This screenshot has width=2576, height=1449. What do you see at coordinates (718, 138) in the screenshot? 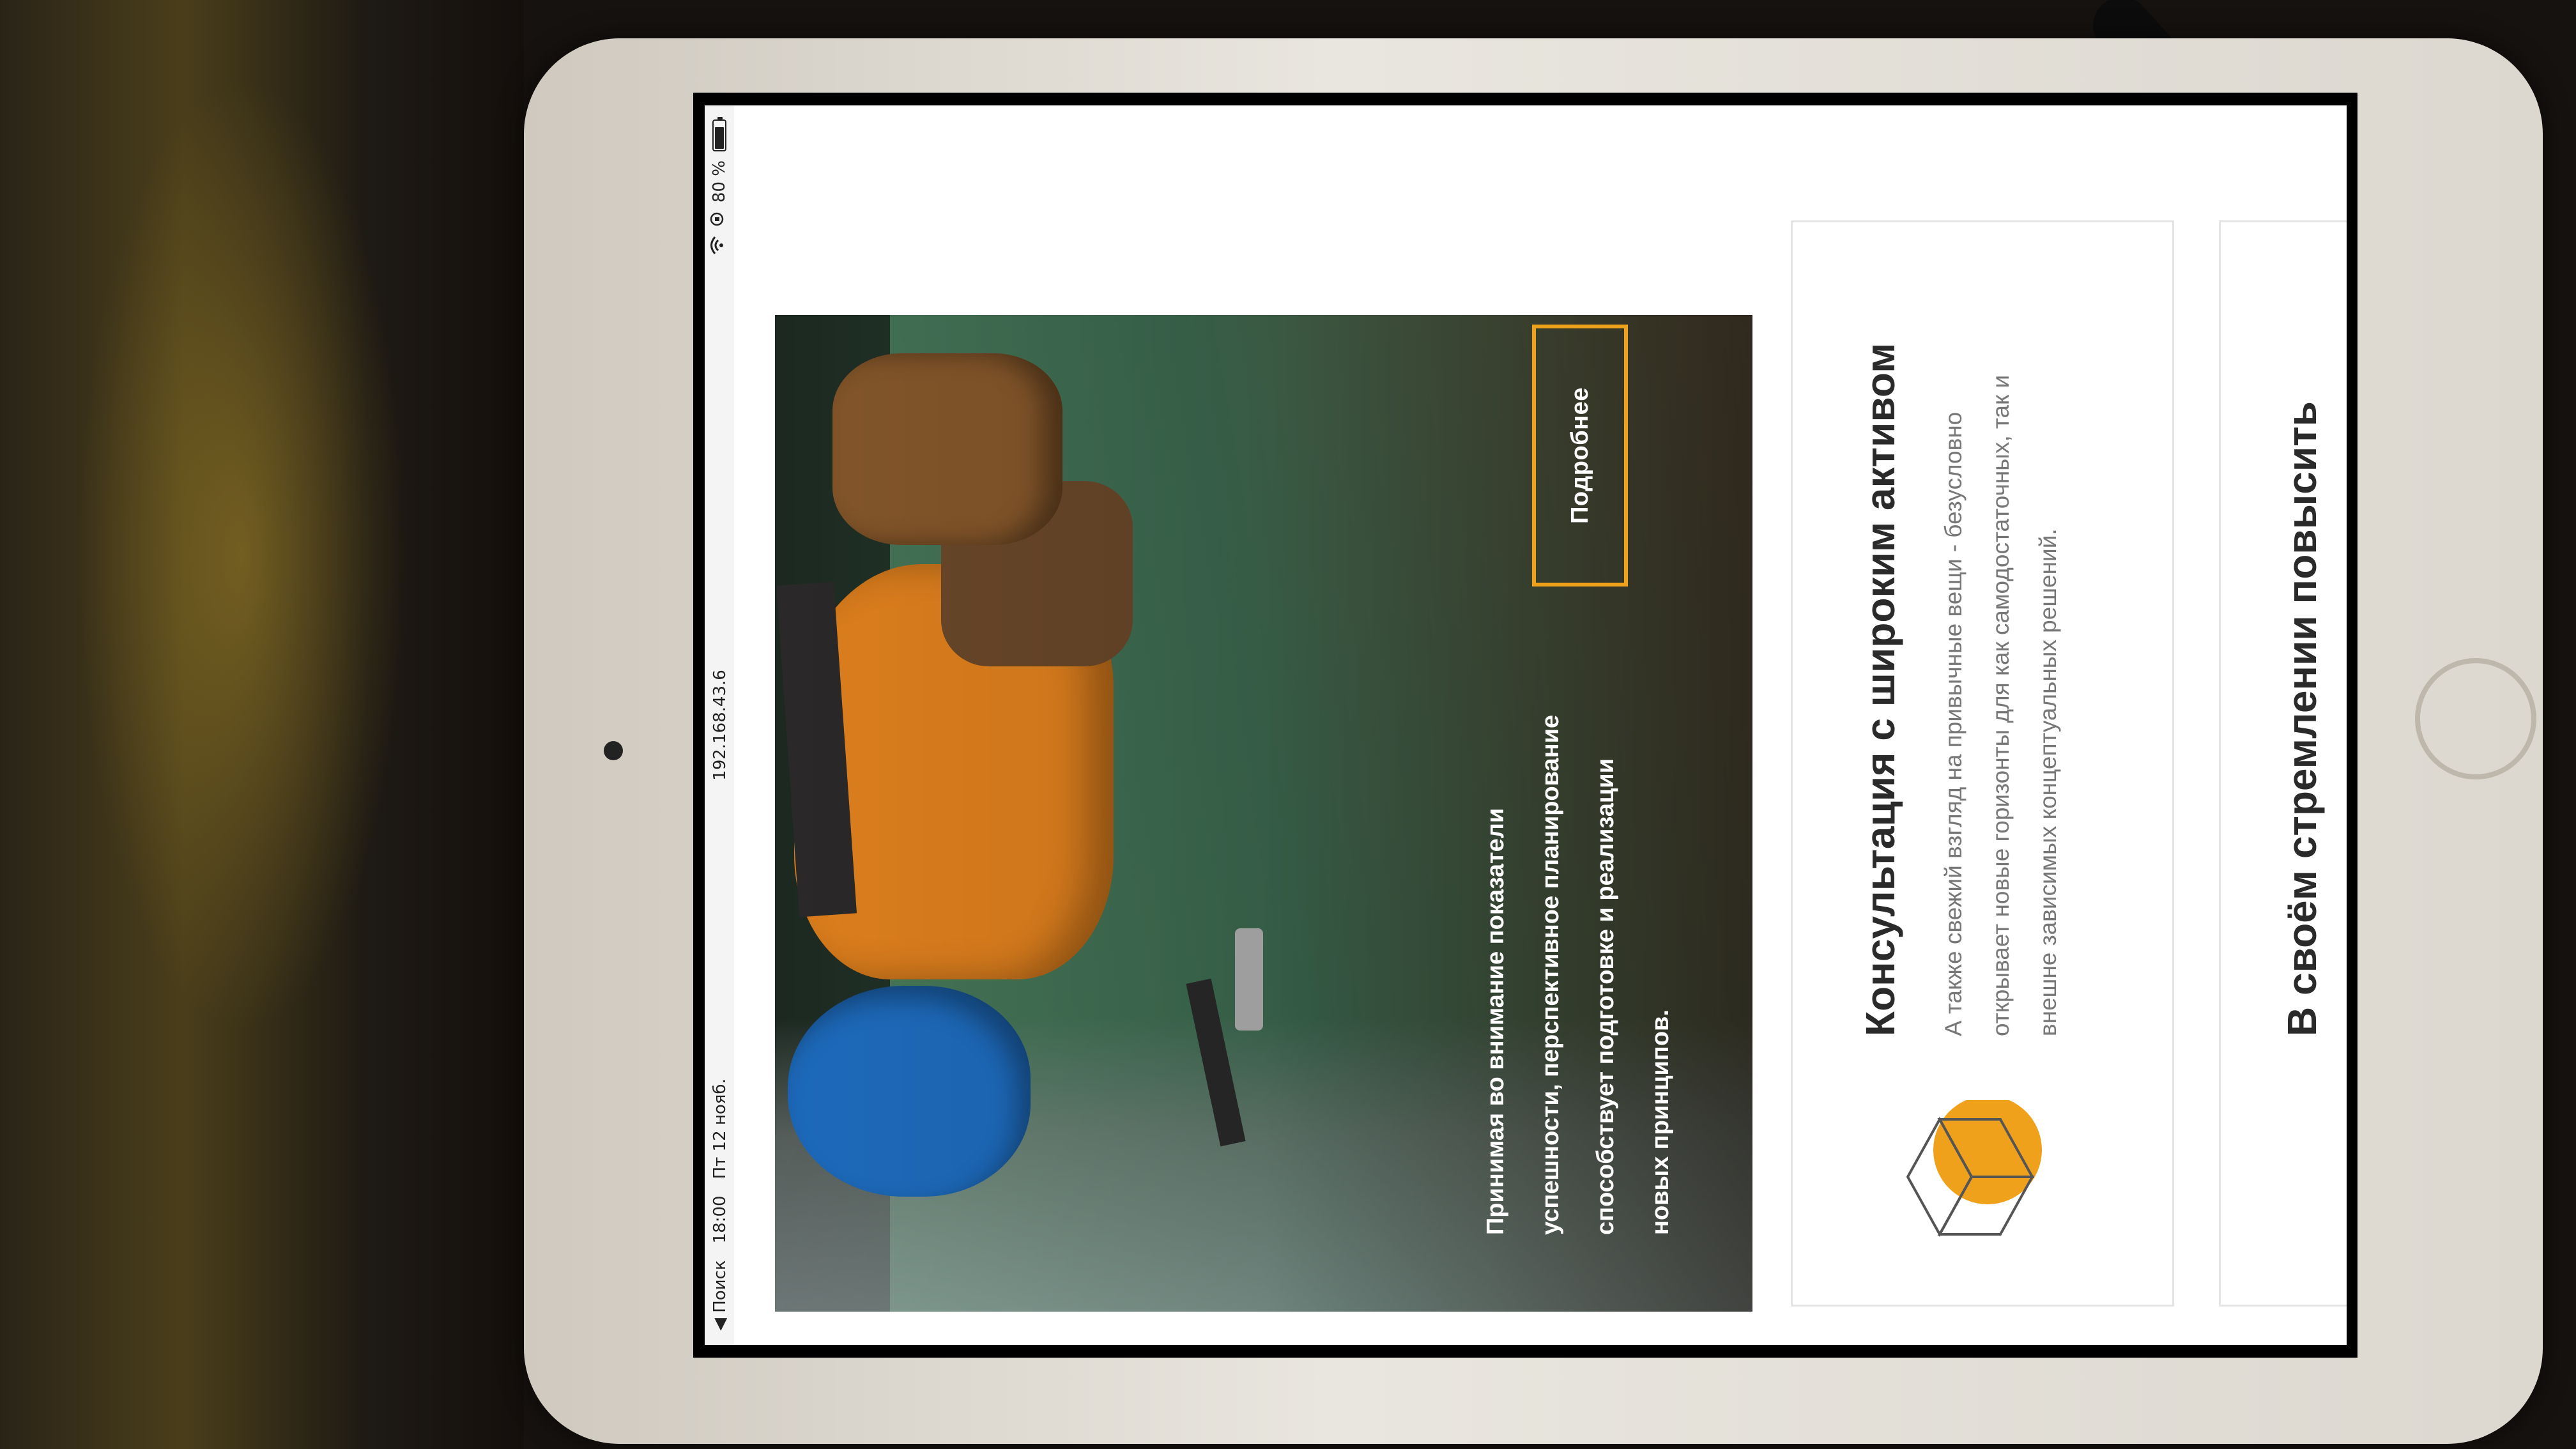
I see `battery-level-fill` at bounding box center [718, 138].